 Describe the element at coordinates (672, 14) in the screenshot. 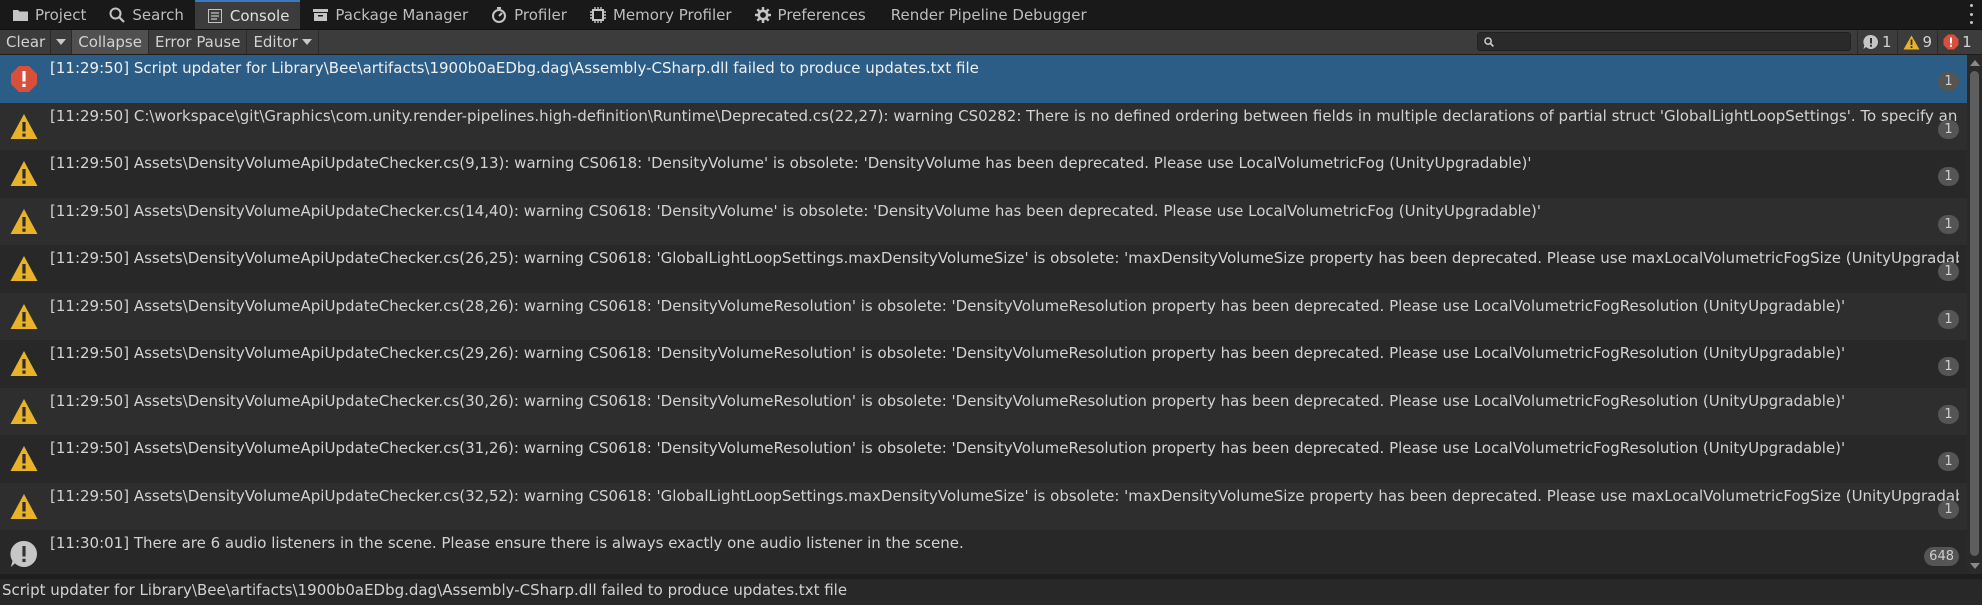

I see `tab-label: Memory Profiler` at that location.